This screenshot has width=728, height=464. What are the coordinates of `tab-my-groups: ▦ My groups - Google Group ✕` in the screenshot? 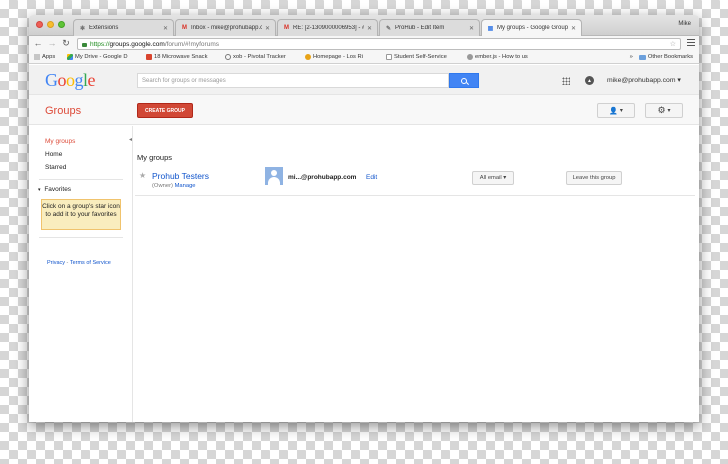 It's located at (531, 27).